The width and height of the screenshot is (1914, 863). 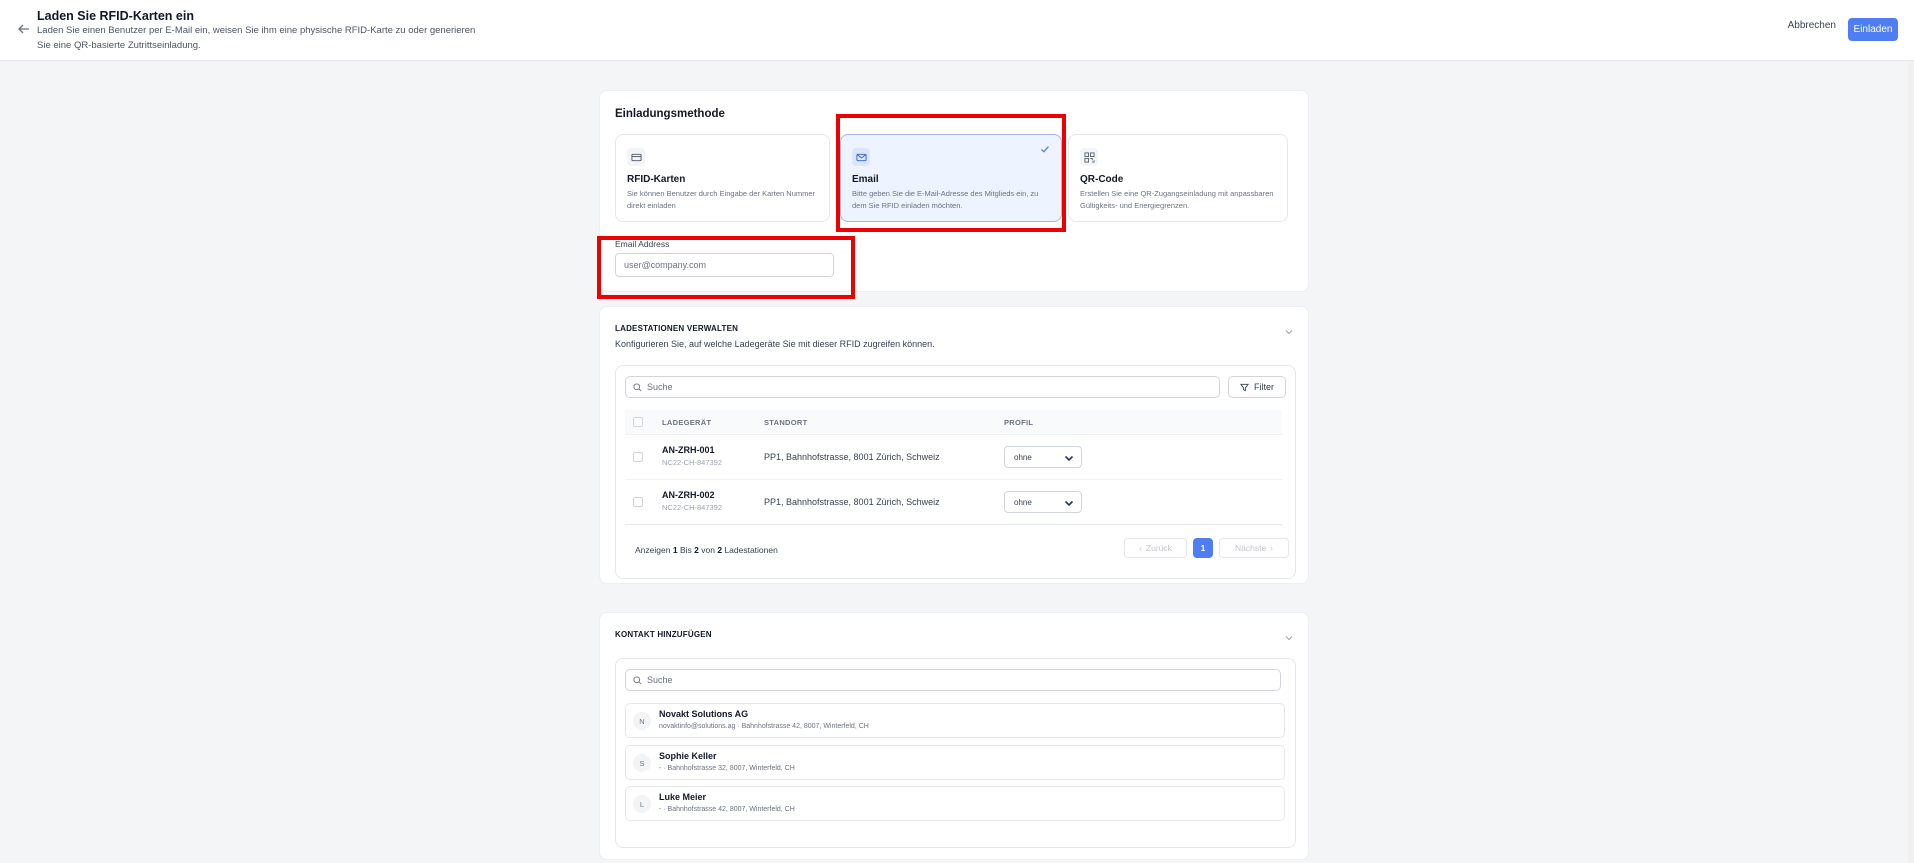 I want to click on contact-name: Luke Meier, so click(x=683, y=797).